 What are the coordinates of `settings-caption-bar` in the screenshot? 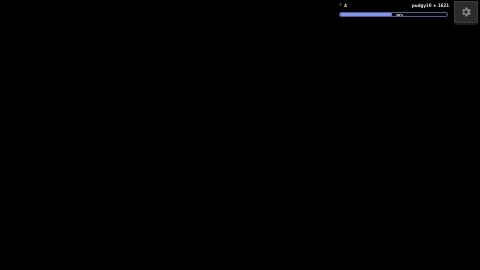 It's located at (466, 24).